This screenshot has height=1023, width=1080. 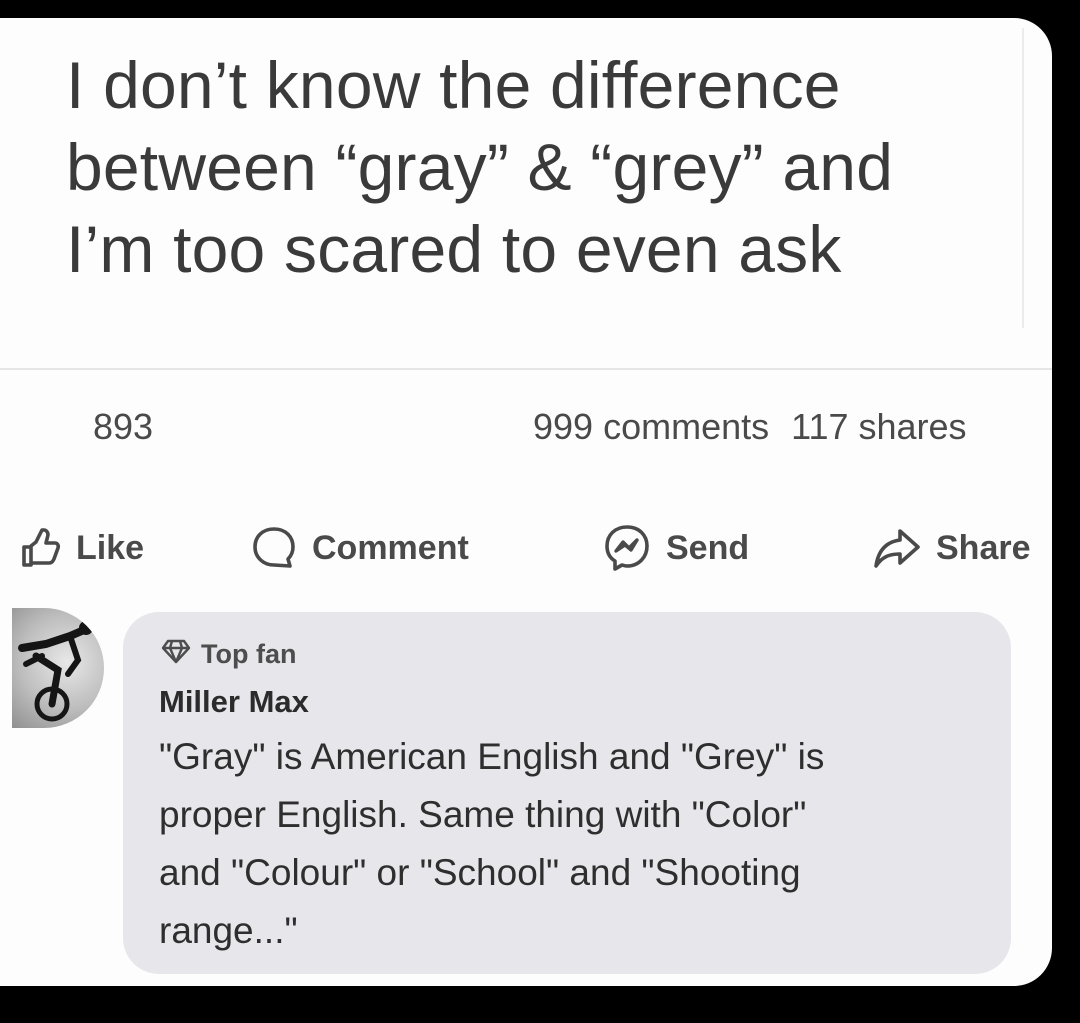 I want to click on share-label: Share, so click(x=983, y=547).